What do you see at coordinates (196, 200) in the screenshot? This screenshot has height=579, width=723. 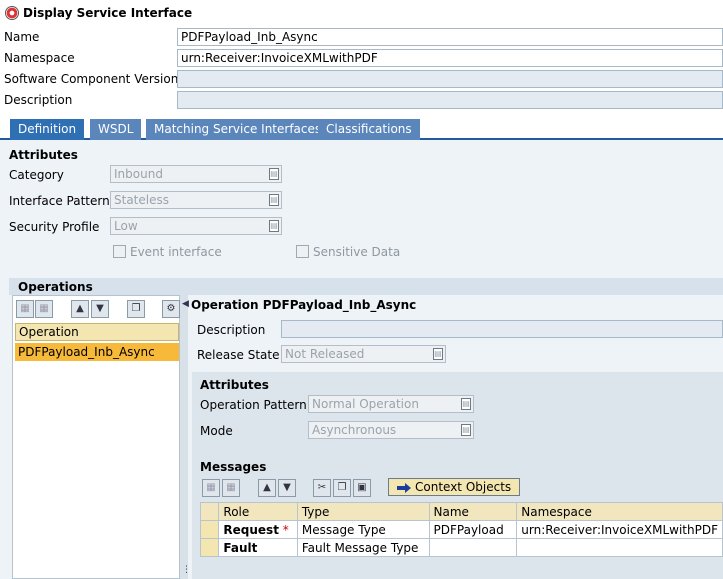 I see `interface-pattern-select: Stateless ▤` at bounding box center [196, 200].